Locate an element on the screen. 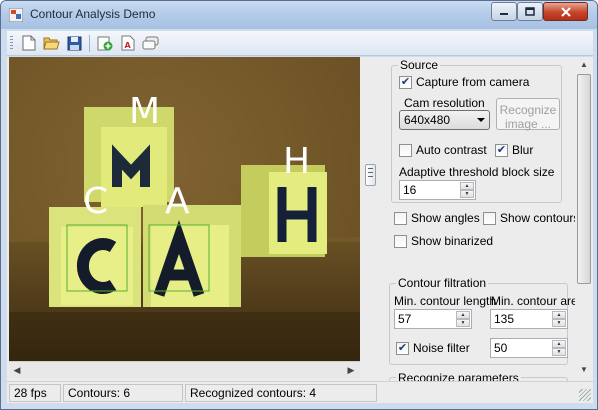  blur-checkbox: ✔ Blur is located at coordinates (514, 150).